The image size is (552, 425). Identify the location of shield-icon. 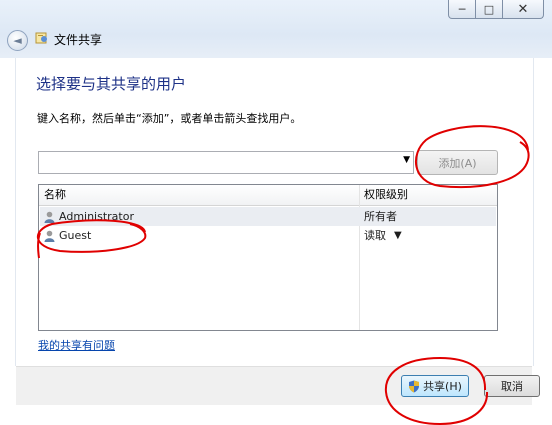
(414, 386).